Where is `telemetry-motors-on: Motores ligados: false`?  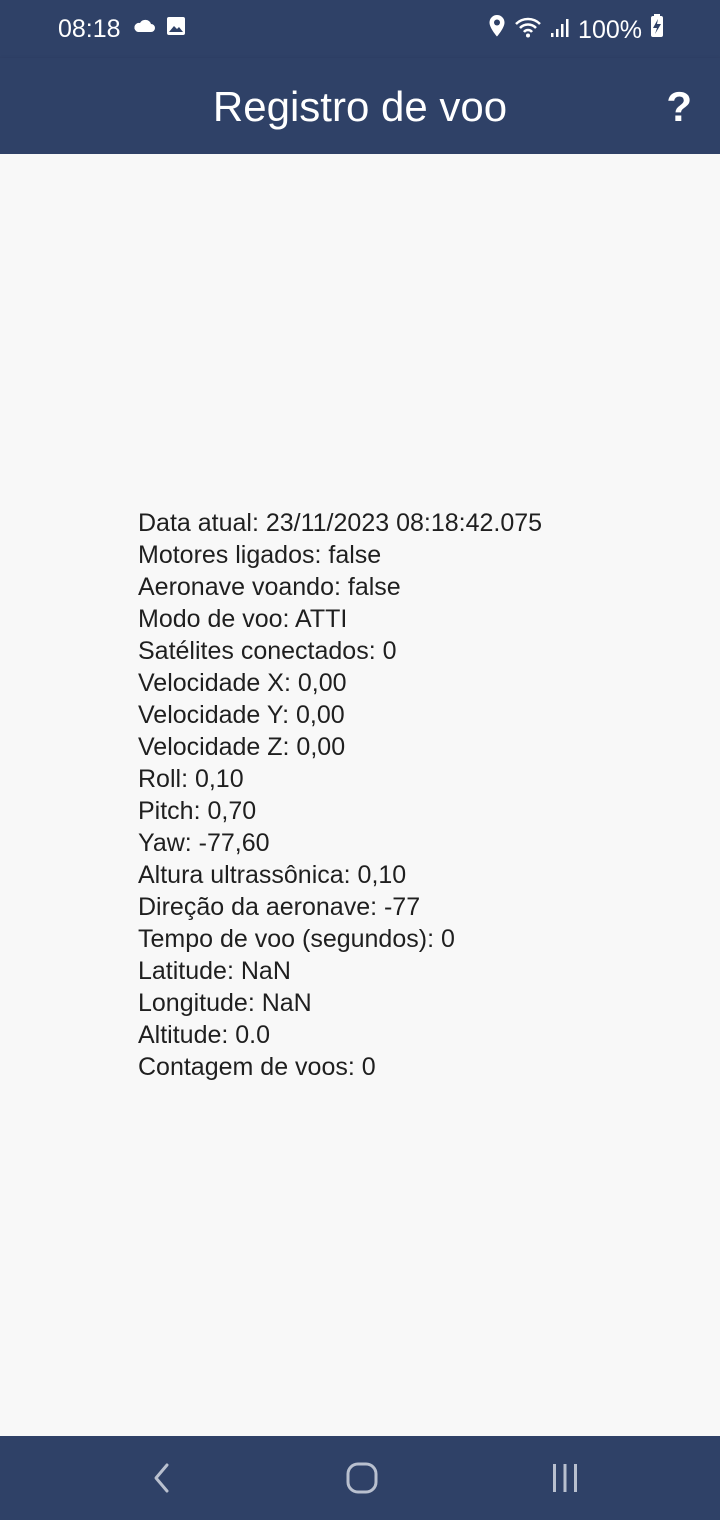
telemetry-motors-on: Motores ligados: false is located at coordinates (260, 555).